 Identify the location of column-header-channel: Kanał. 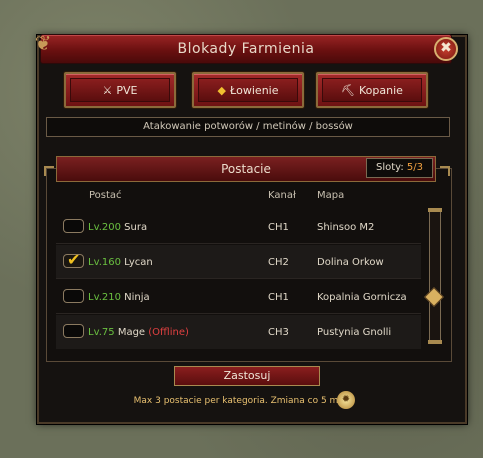
(282, 195).